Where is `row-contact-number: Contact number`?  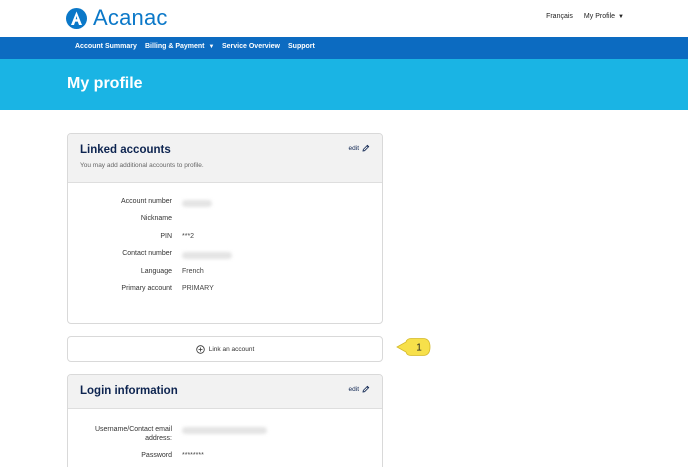
row-contact-number: Contact number is located at coordinates (225, 256).